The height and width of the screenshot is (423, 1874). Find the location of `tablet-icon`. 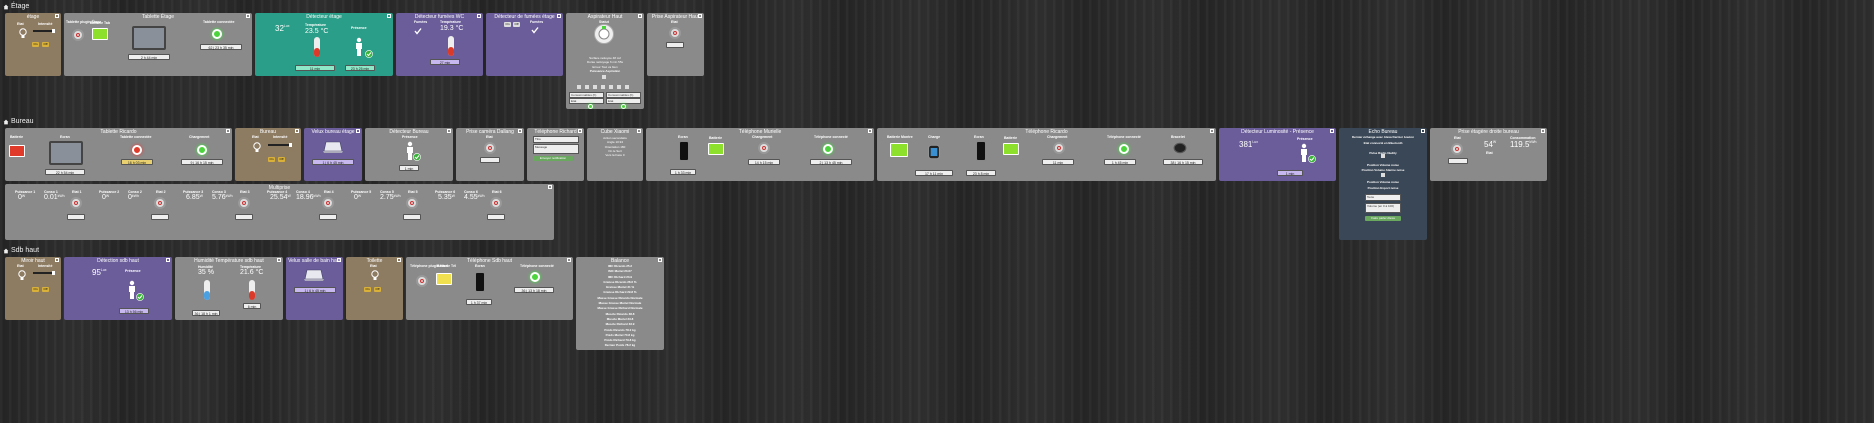

tablet-icon is located at coordinates (66, 153).